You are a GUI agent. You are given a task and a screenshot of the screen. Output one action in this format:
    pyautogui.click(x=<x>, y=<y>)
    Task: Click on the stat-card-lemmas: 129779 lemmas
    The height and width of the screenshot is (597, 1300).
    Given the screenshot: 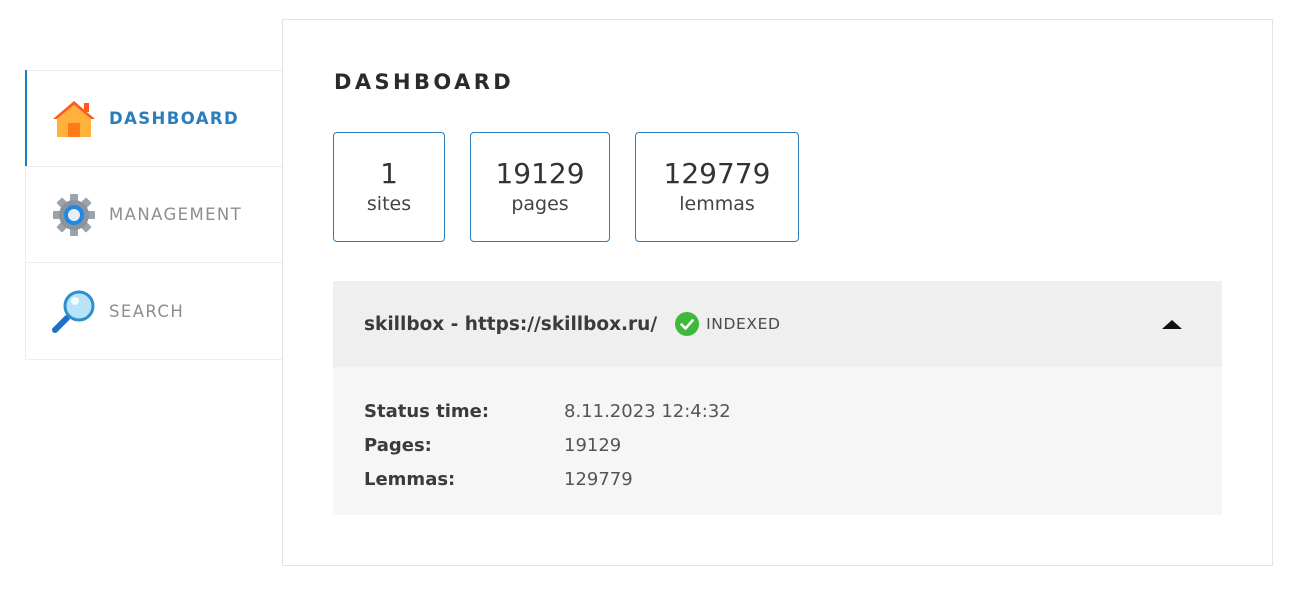 What is the action you would take?
    pyautogui.click(x=717, y=187)
    